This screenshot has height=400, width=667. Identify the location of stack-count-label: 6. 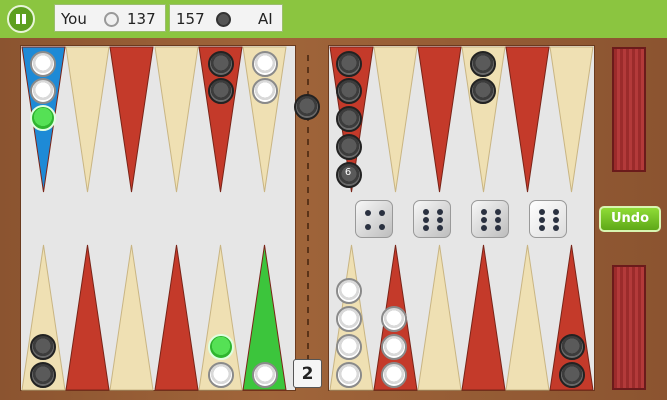
(348, 172).